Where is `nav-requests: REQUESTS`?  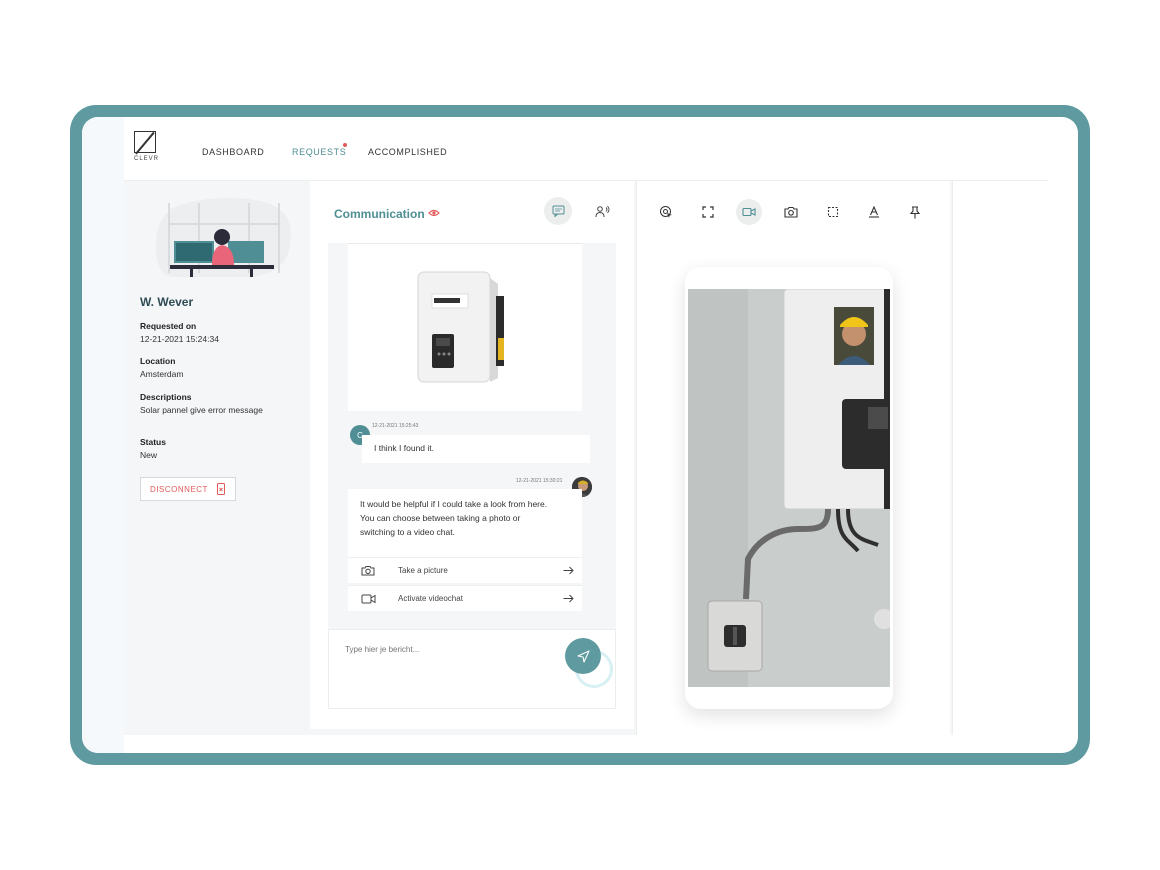 nav-requests: REQUESTS is located at coordinates (319, 152).